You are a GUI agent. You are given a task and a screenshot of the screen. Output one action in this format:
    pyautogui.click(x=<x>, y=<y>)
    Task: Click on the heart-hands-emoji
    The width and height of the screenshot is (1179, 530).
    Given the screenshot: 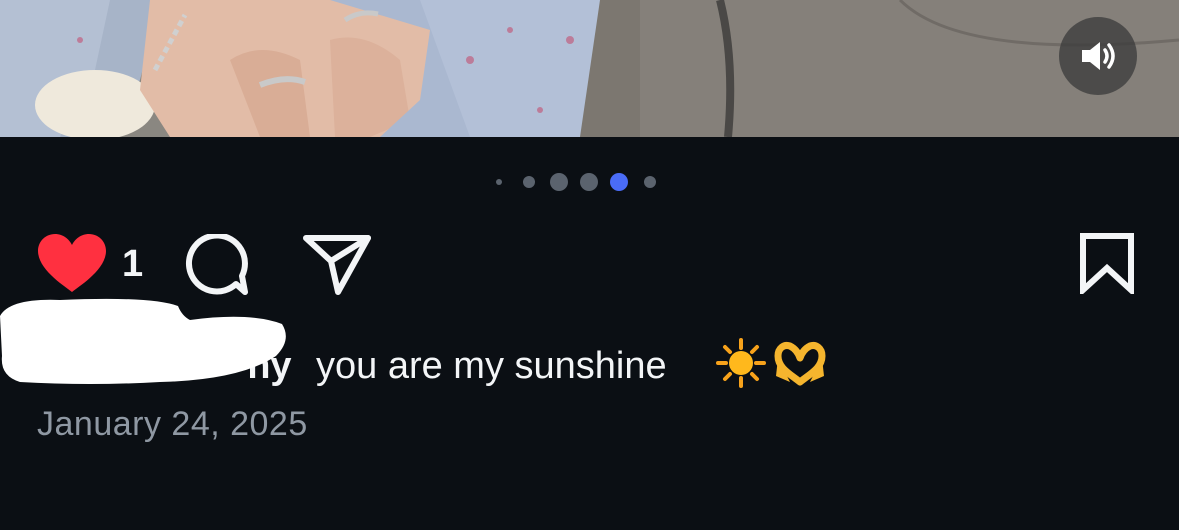 What is the action you would take?
    pyautogui.click(x=800, y=365)
    